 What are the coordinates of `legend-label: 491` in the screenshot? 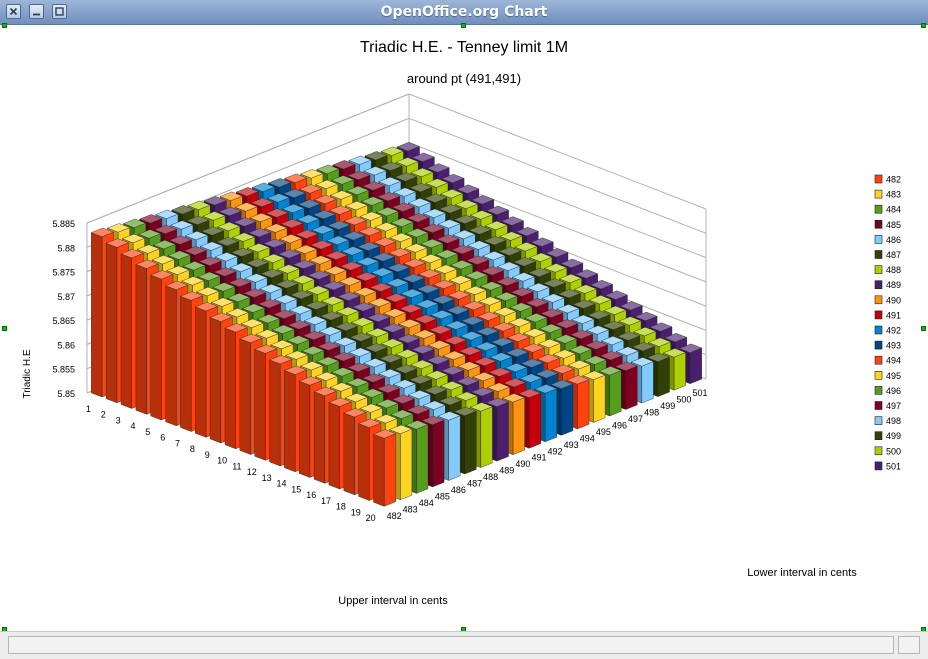 It's located at (893, 315).